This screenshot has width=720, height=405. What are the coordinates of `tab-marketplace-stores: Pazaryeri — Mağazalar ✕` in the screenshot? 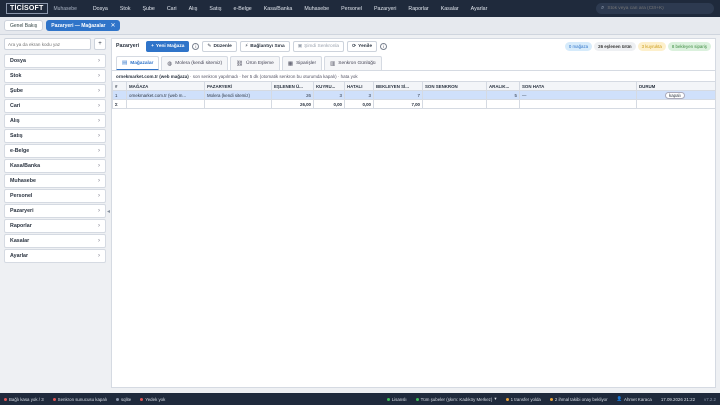 It's located at (83, 25).